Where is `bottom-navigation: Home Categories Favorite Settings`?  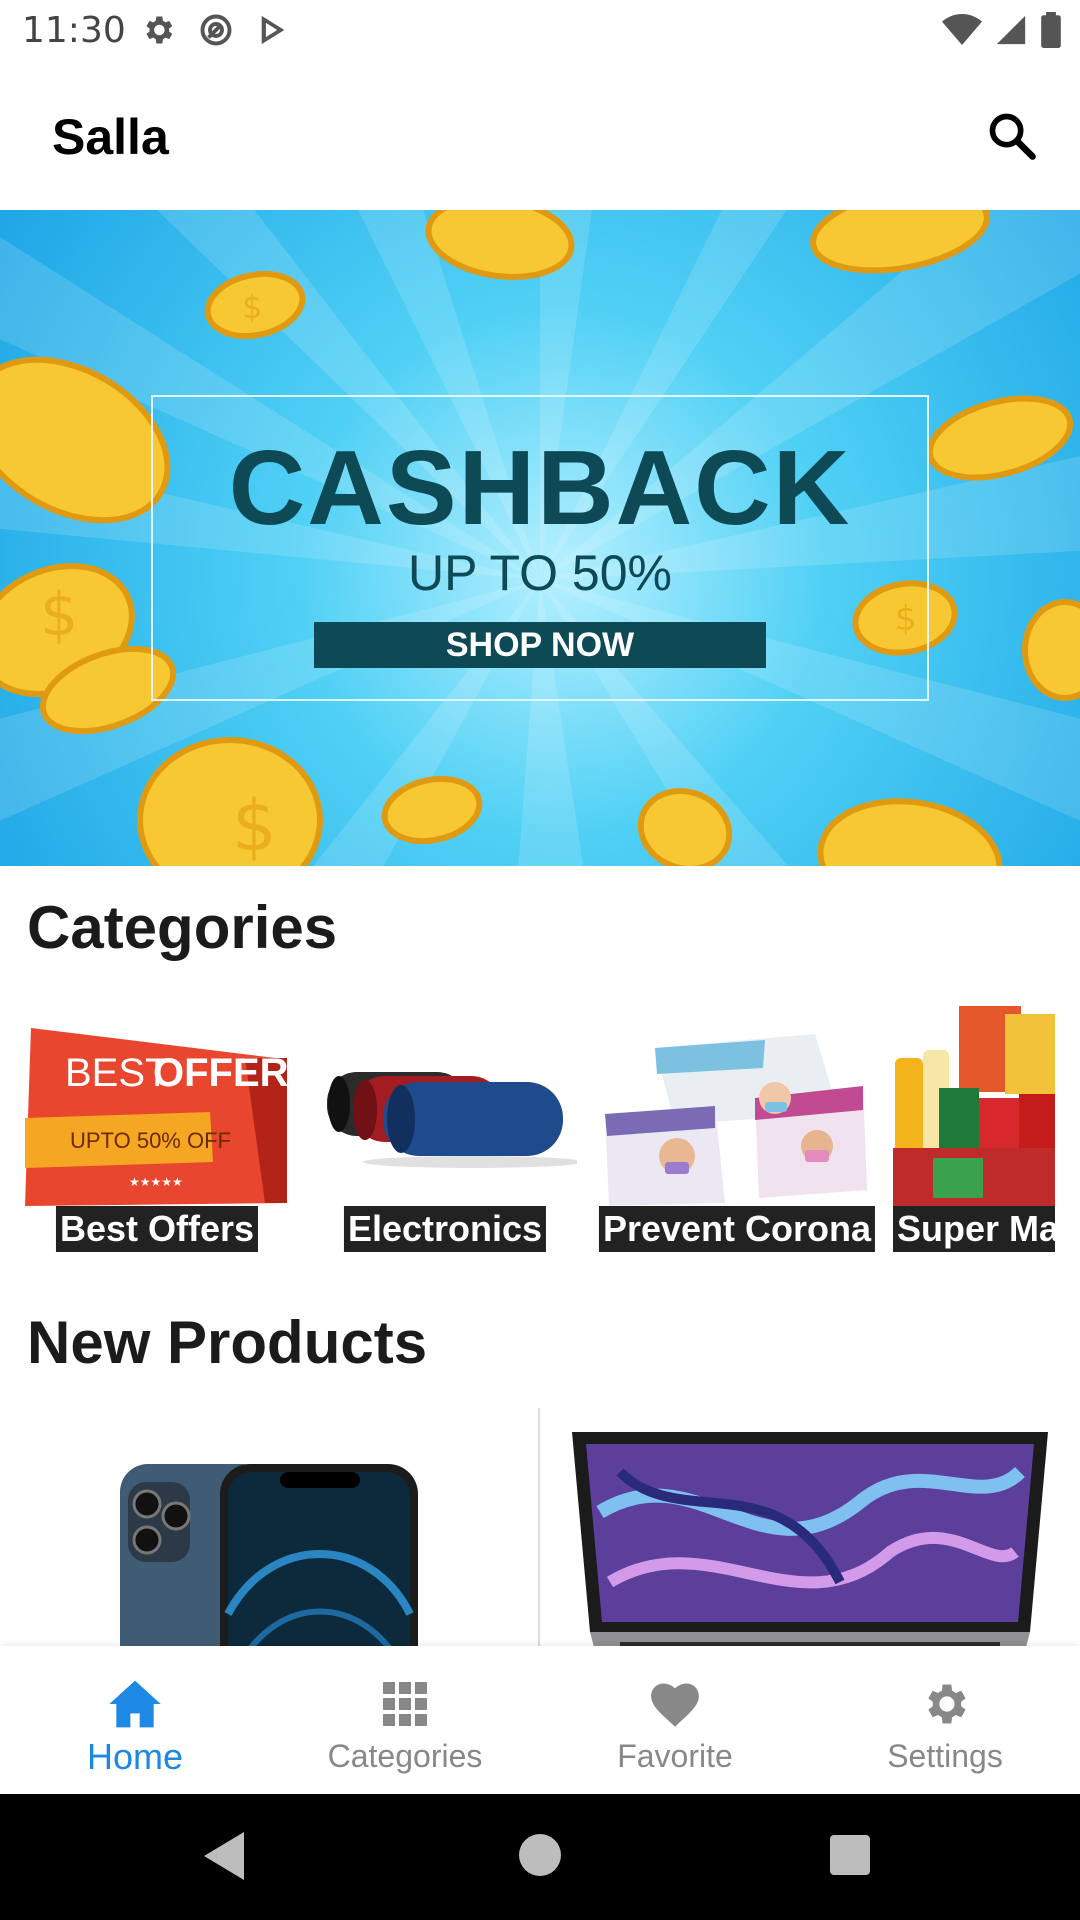
bottom-navigation: Home Categories Favorite Settings is located at coordinates (540, 1720).